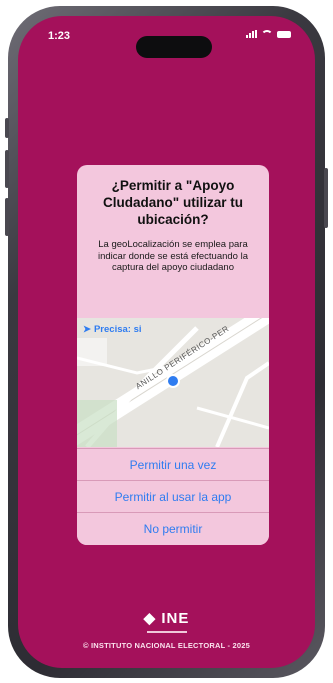 The image size is (333, 683). Describe the element at coordinates (173, 528) in the screenshot. I see `deny-button: No permitir` at that location.